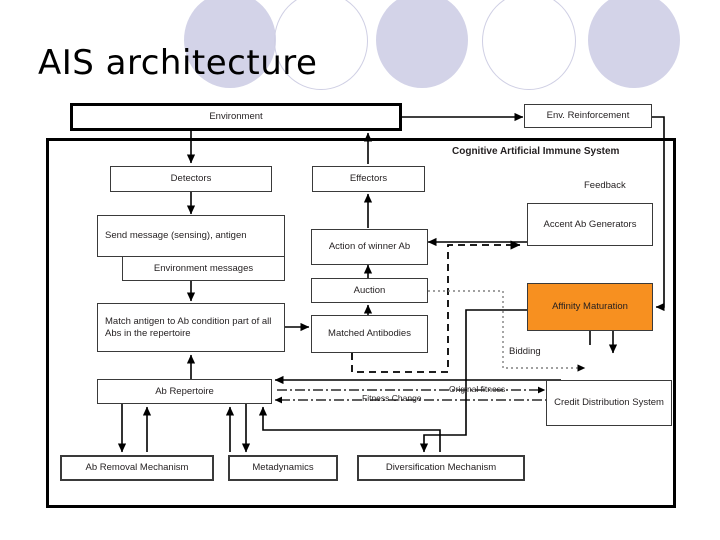  I want to click on box-send-message: Send message (sensing), antigen, so click(191, 236).